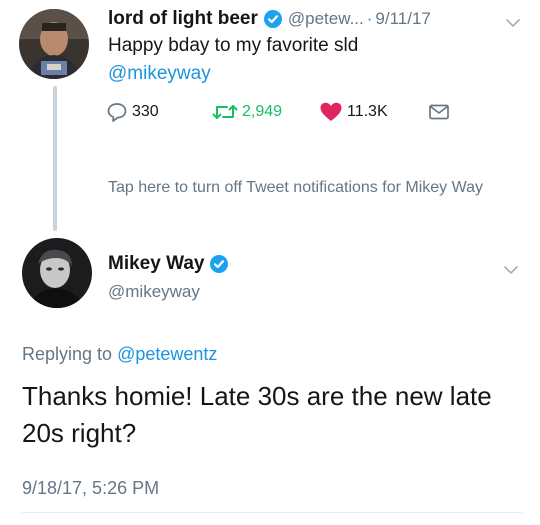 The height and width of the screenshot is (525, 540). I want to click on tweet1-author-name: lord of light beer, so click(183, 19).